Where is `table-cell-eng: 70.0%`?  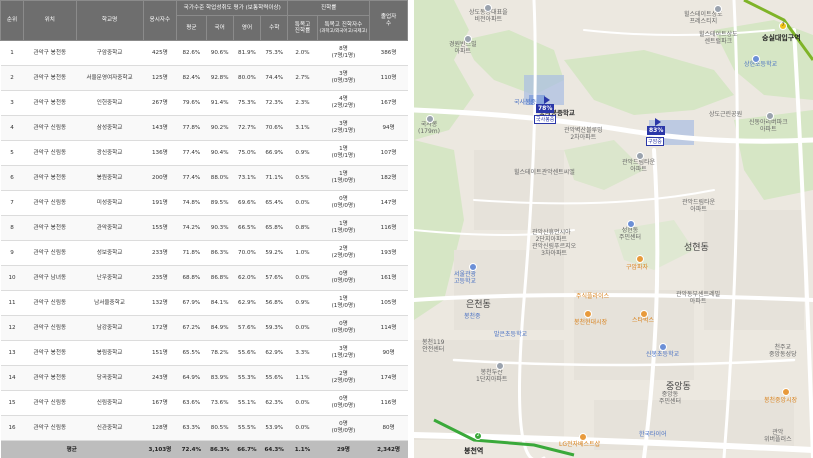 table-cell-eng: 70.0% is located at coordinates (247, 253).